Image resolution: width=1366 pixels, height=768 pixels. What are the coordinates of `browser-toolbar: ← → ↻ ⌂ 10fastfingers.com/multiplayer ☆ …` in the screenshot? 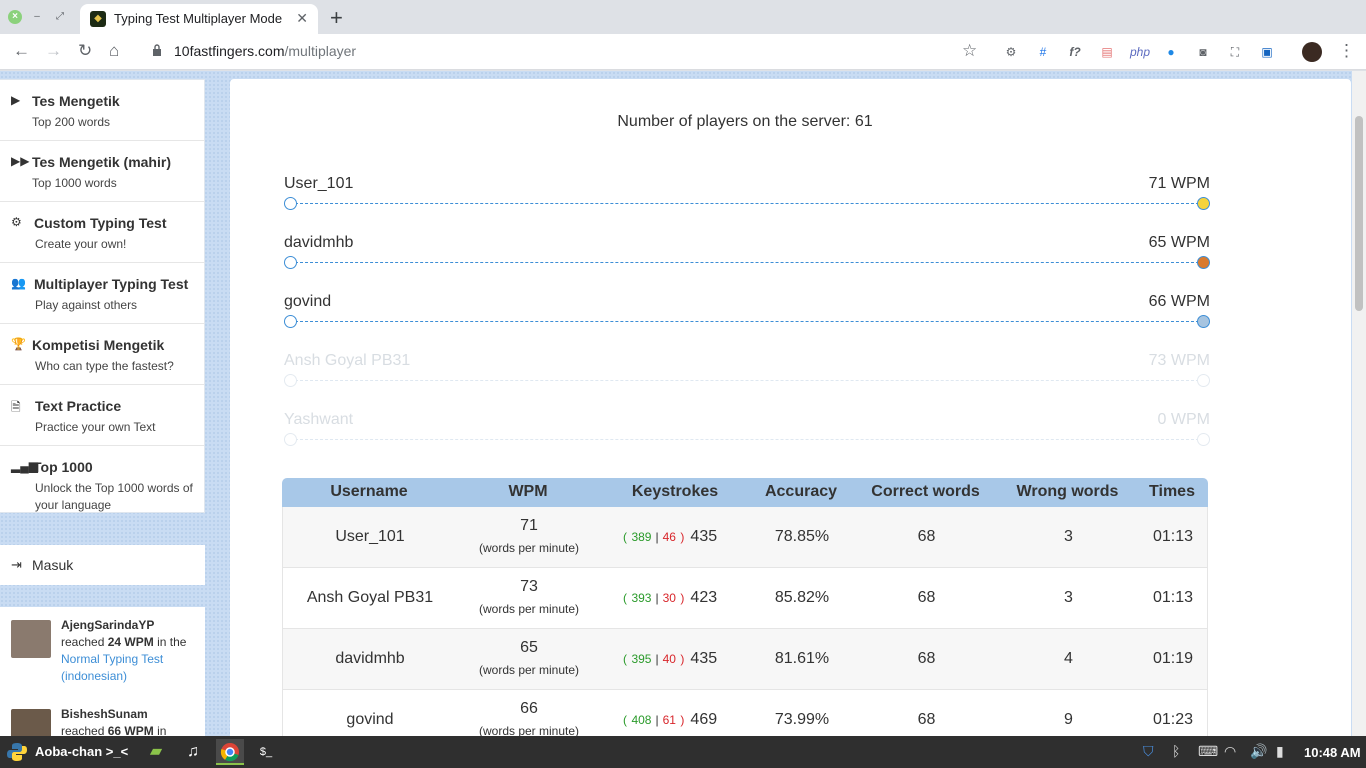 It's located at (683, 52).